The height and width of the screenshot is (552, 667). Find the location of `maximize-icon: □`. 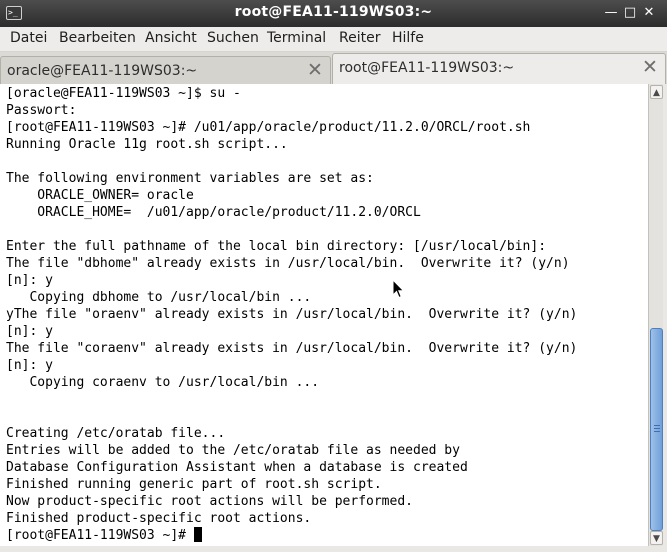

maximize-icon: □ is located at coordinates (630, 13).